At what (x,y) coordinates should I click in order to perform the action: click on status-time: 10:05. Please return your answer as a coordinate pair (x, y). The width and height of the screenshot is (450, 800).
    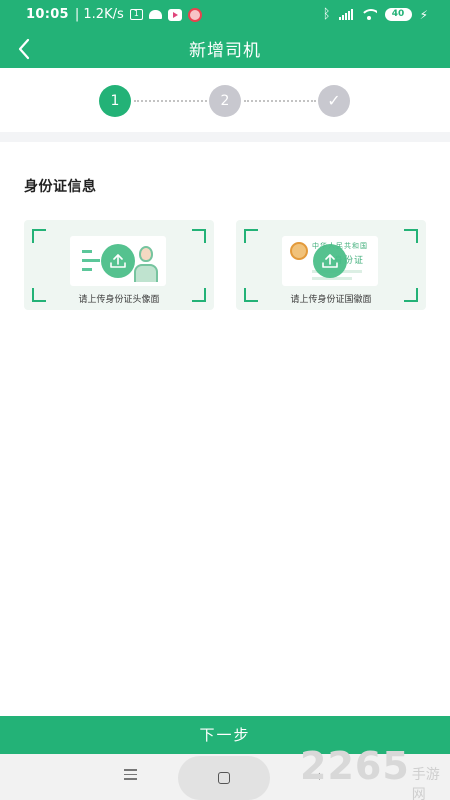
    Looking at the image, I should click on (47, 14).